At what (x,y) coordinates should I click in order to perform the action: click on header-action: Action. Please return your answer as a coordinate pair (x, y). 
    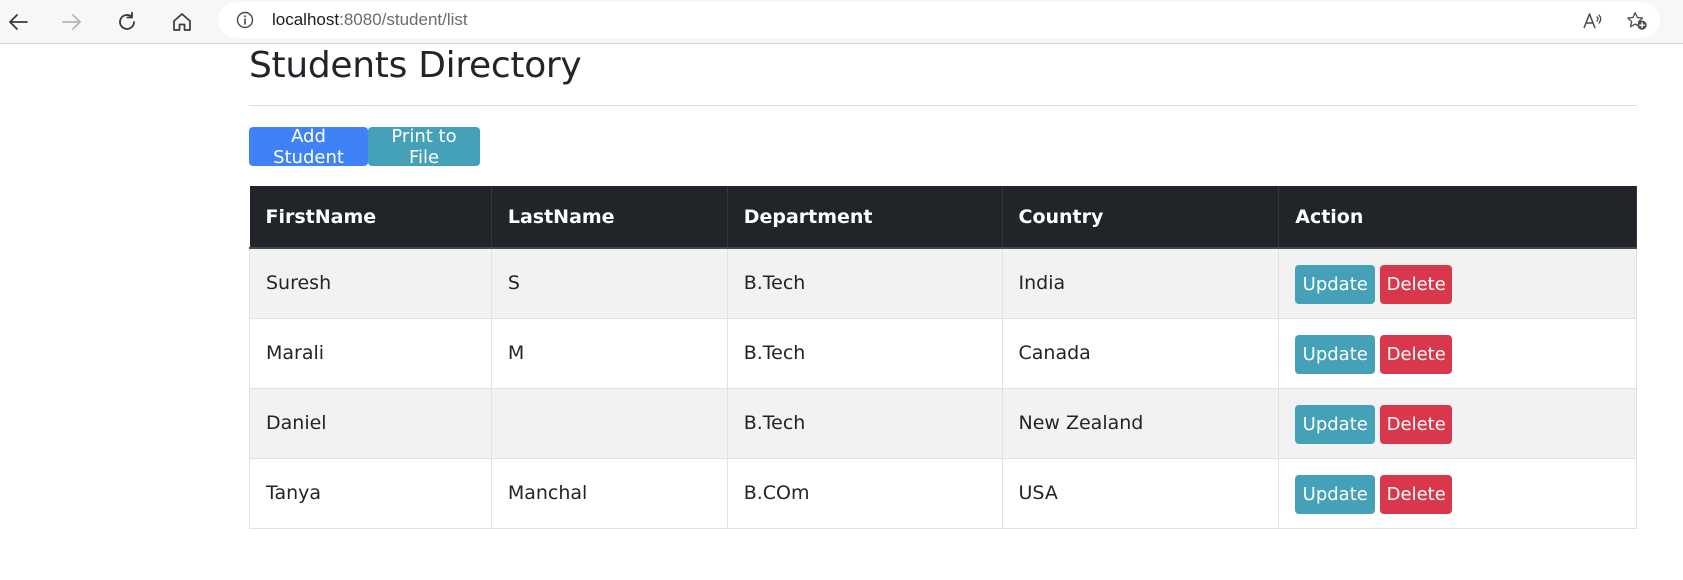
    Looking at the image, I should click on (1457, 217).